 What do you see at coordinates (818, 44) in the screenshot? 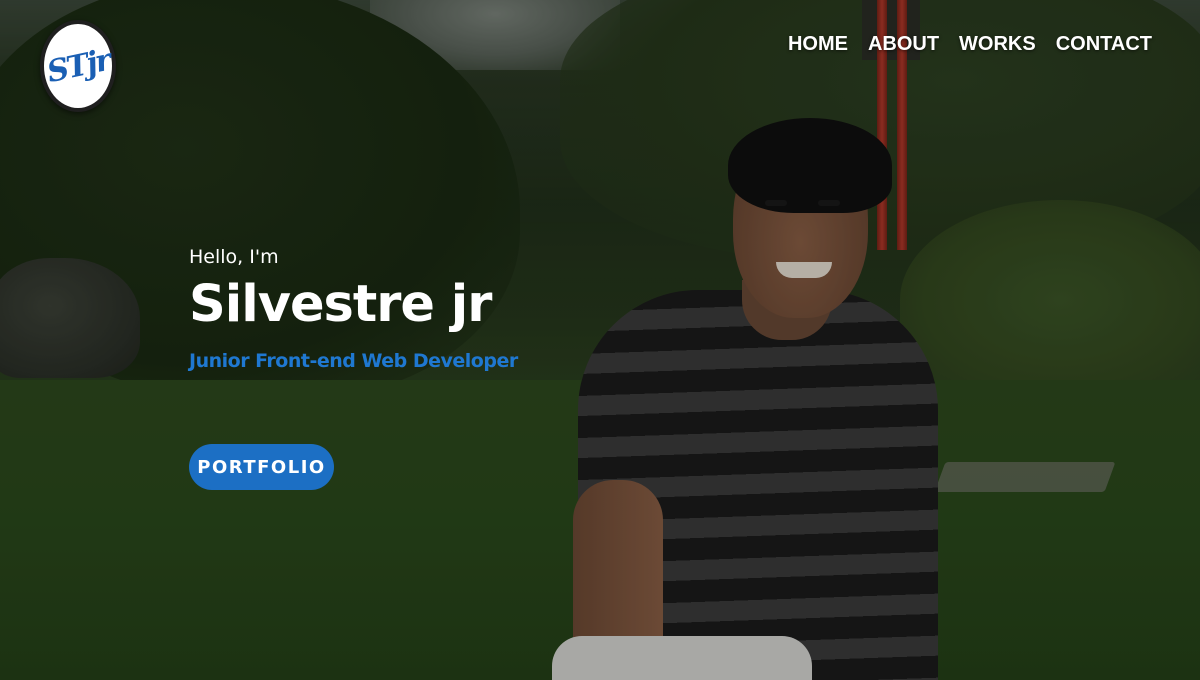
I see `nav-home-link: HOME` at bounding box center [818, 44].